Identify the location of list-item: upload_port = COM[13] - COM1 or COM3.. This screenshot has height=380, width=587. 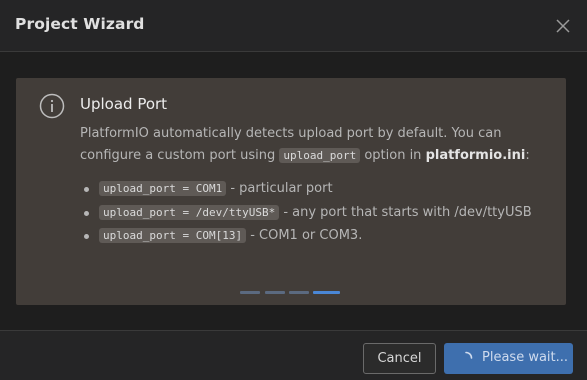
(307, 236).